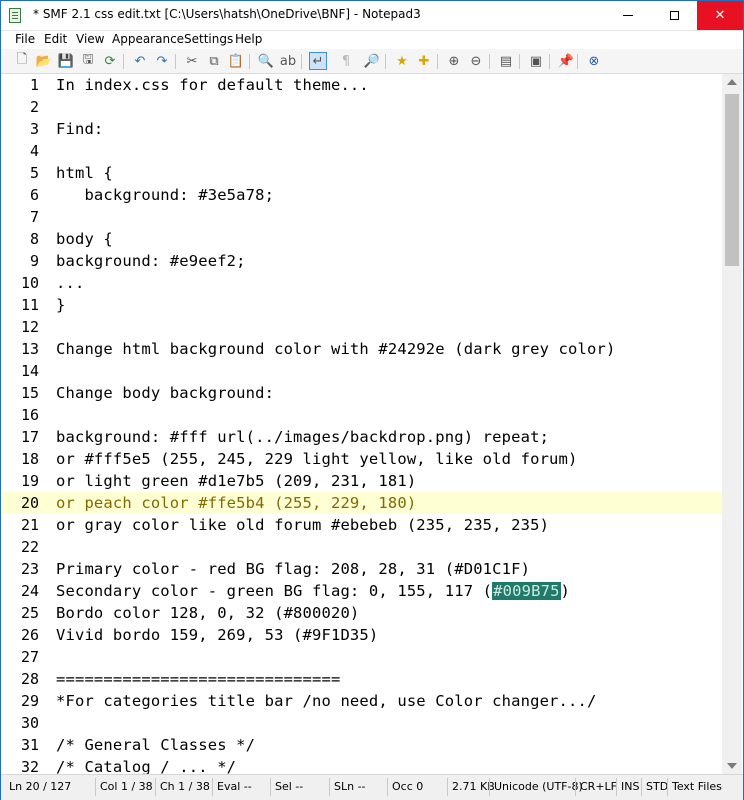  What do you see at coordinates (424, 61) in the screenshot?
I see `add-bookmark-icon: ✚` at bounding box center [424, 61].